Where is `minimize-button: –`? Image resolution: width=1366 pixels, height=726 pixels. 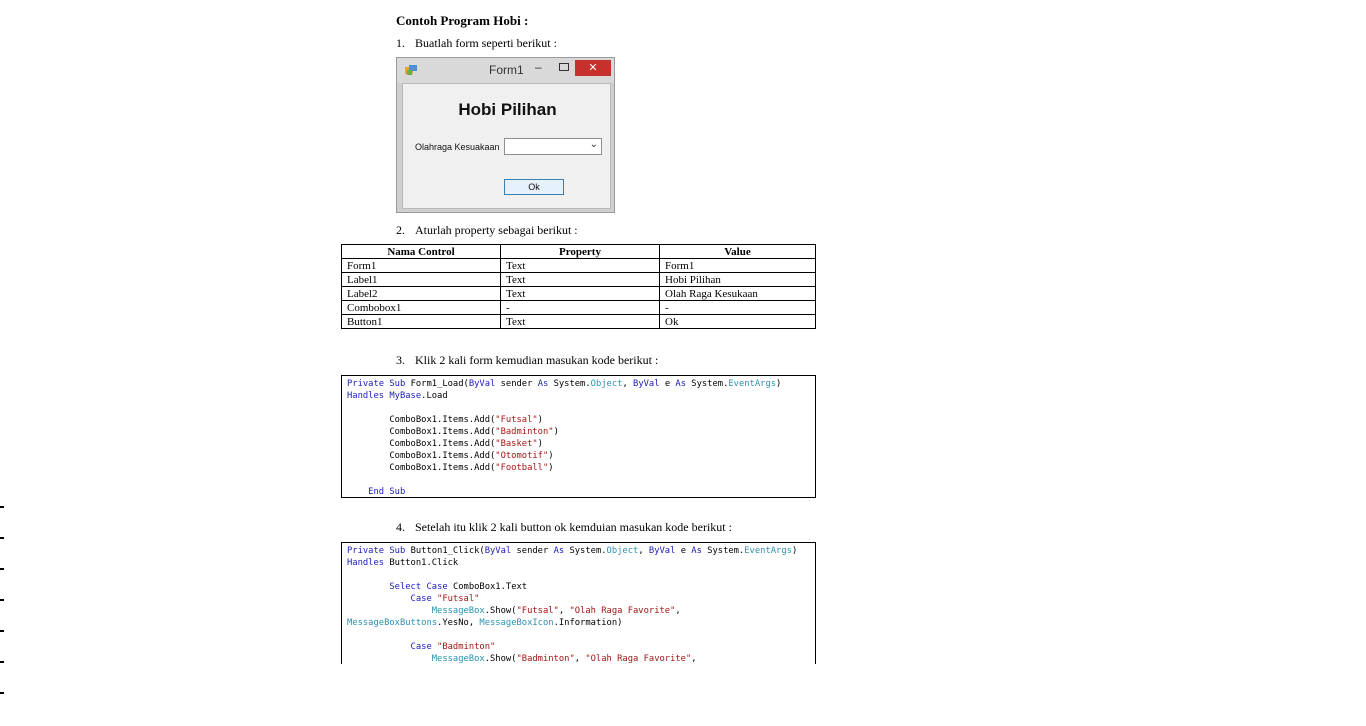
minimize-button: – is located at coordinates (538, 67).